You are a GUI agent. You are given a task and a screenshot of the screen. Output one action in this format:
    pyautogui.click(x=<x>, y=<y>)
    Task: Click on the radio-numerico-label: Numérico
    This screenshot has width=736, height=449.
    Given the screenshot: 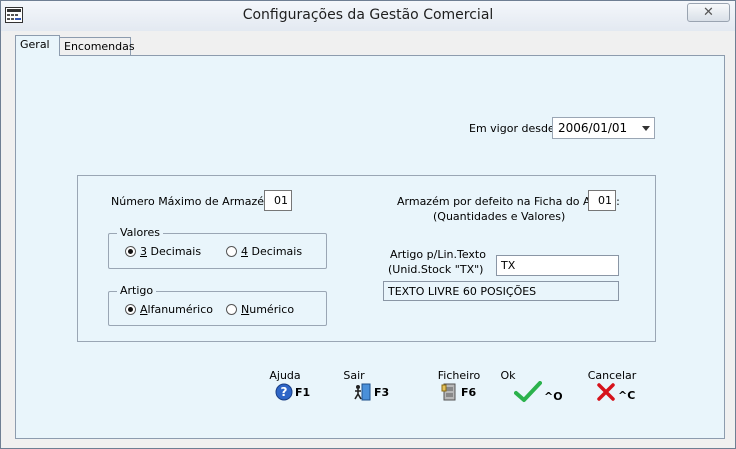 What is the action you would take?
    pyautogui.click(x=268, y=309)
    